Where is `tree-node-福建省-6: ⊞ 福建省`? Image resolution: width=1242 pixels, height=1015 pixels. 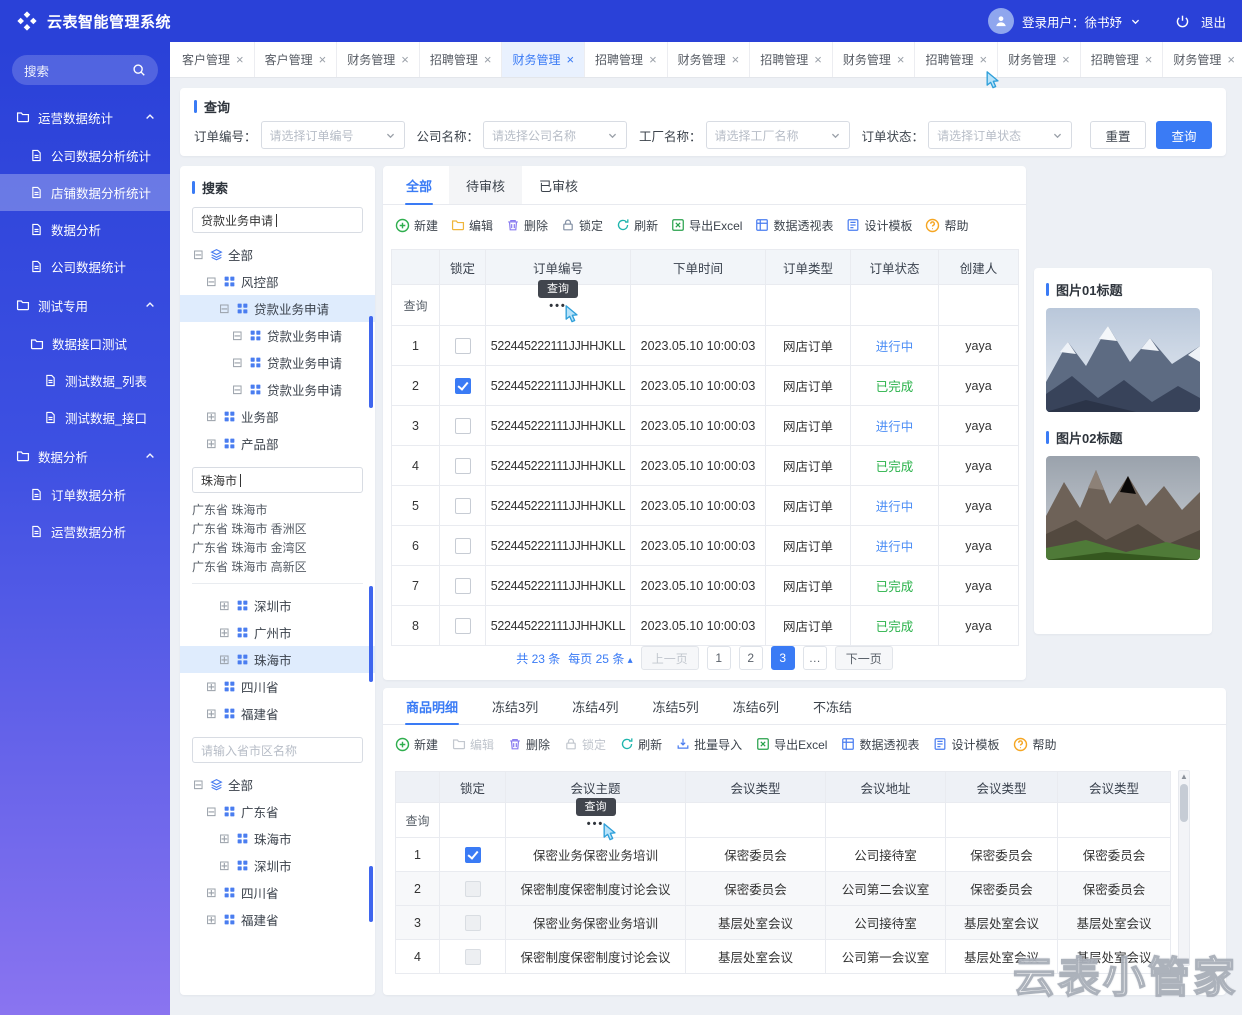
tree-node-福建省-6: ⊞ 福建省 is located at coordinates (277, 919).